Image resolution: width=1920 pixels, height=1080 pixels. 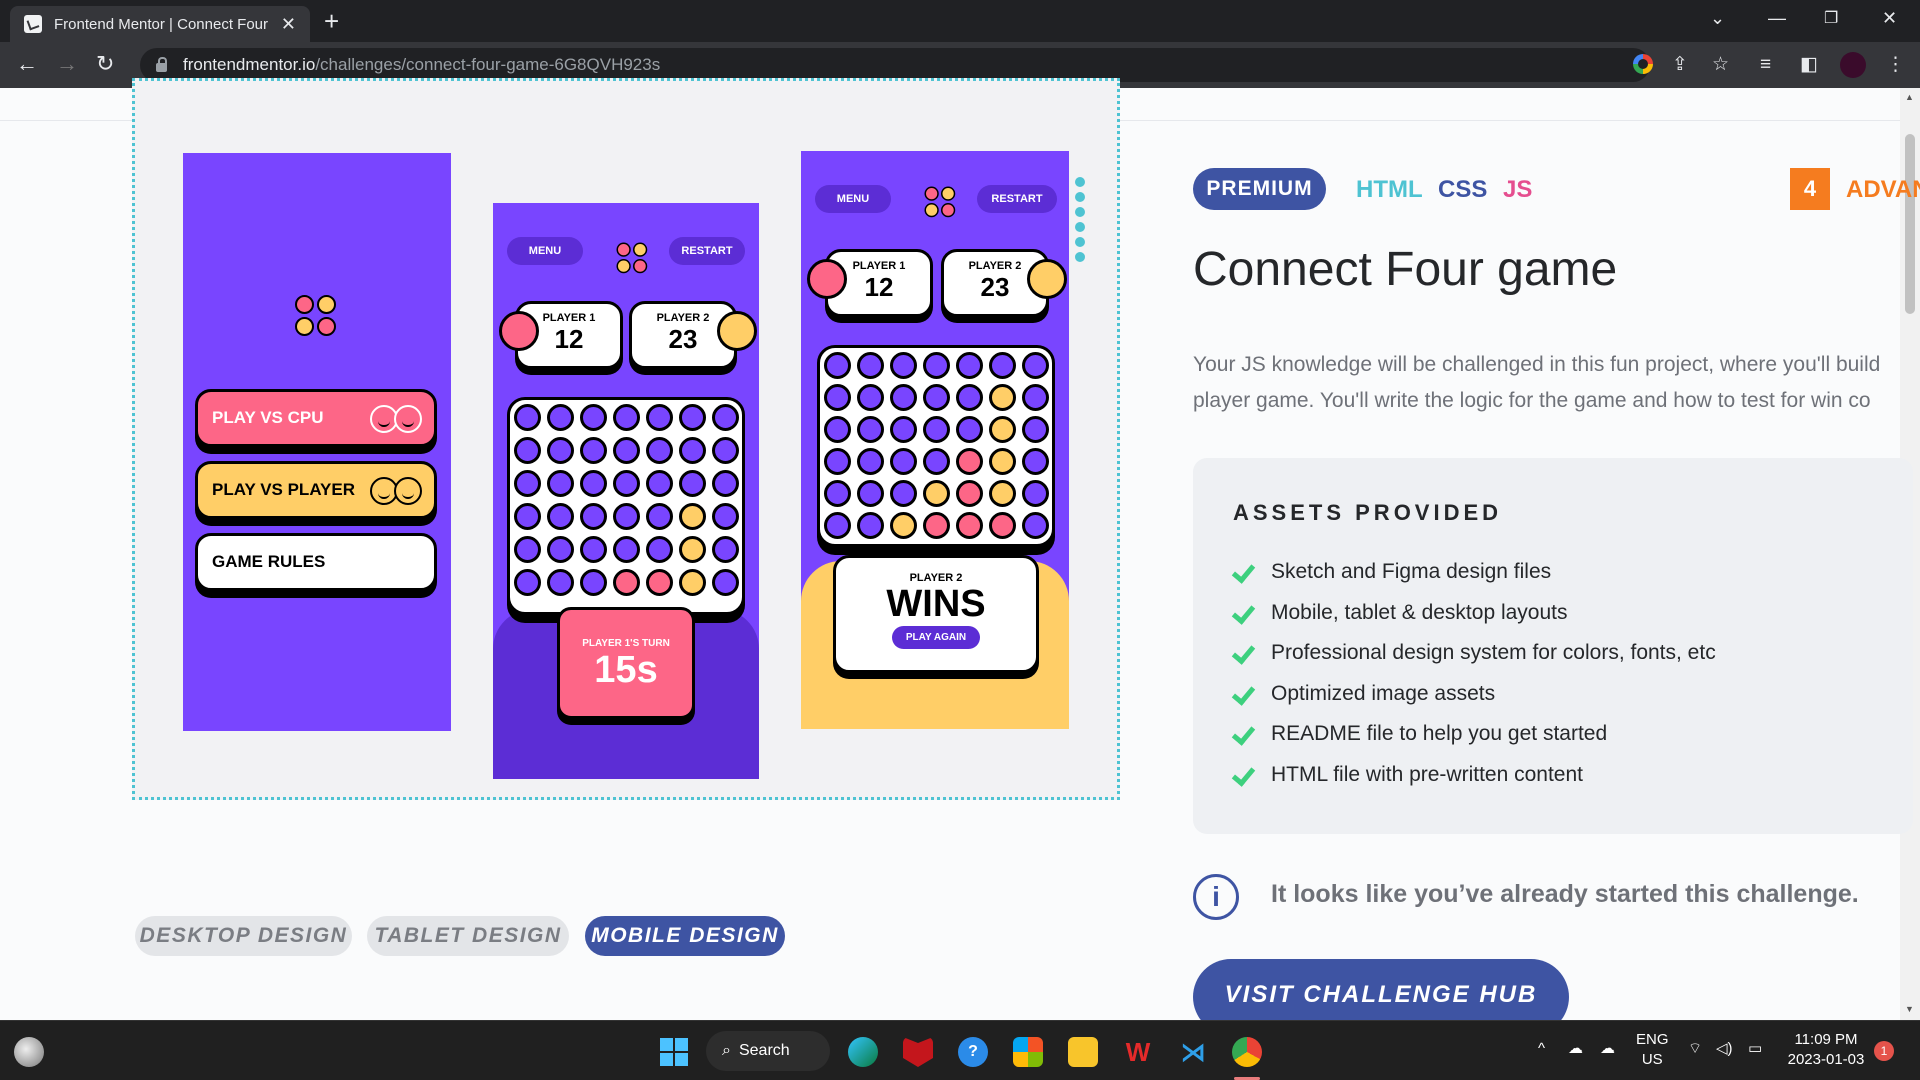 What do you see at coordinates (1643, 64) in the screenshot?
I see `google-lens-icon` at bounding box center [1643, 64].